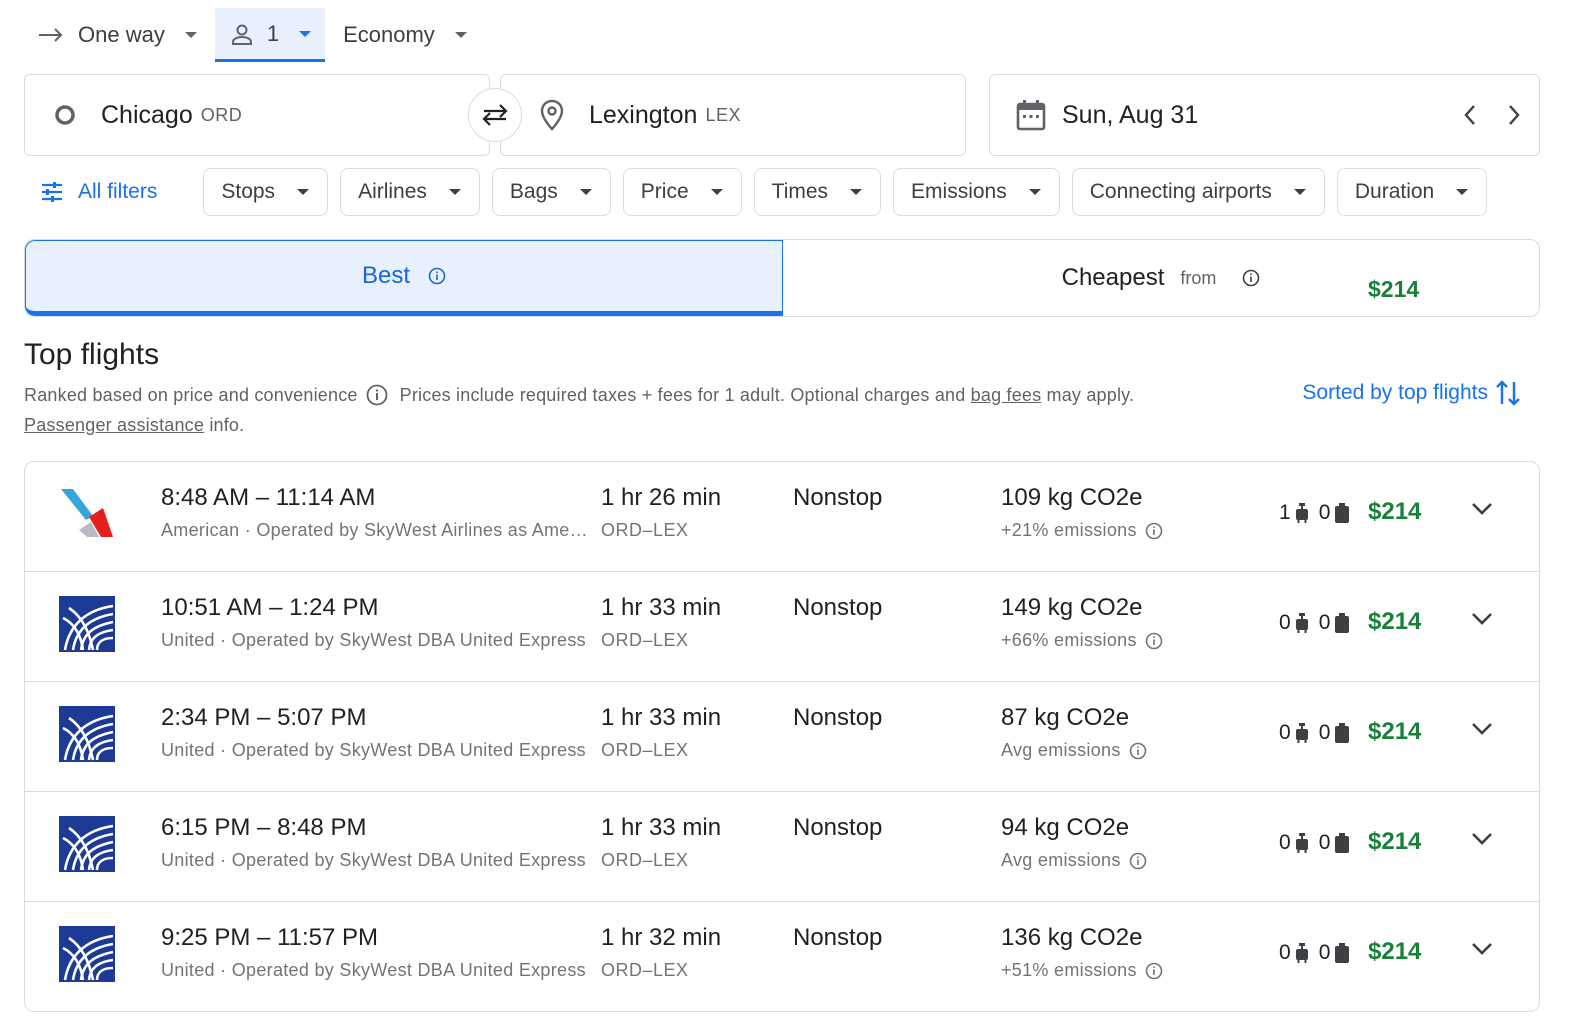 This screenshot has width=1590, height=1036. What do you see at coordinates (661, 497) in the screenshot?
I see `flight-duration: 1 hr 26 min` at bounding box center [661, 497].